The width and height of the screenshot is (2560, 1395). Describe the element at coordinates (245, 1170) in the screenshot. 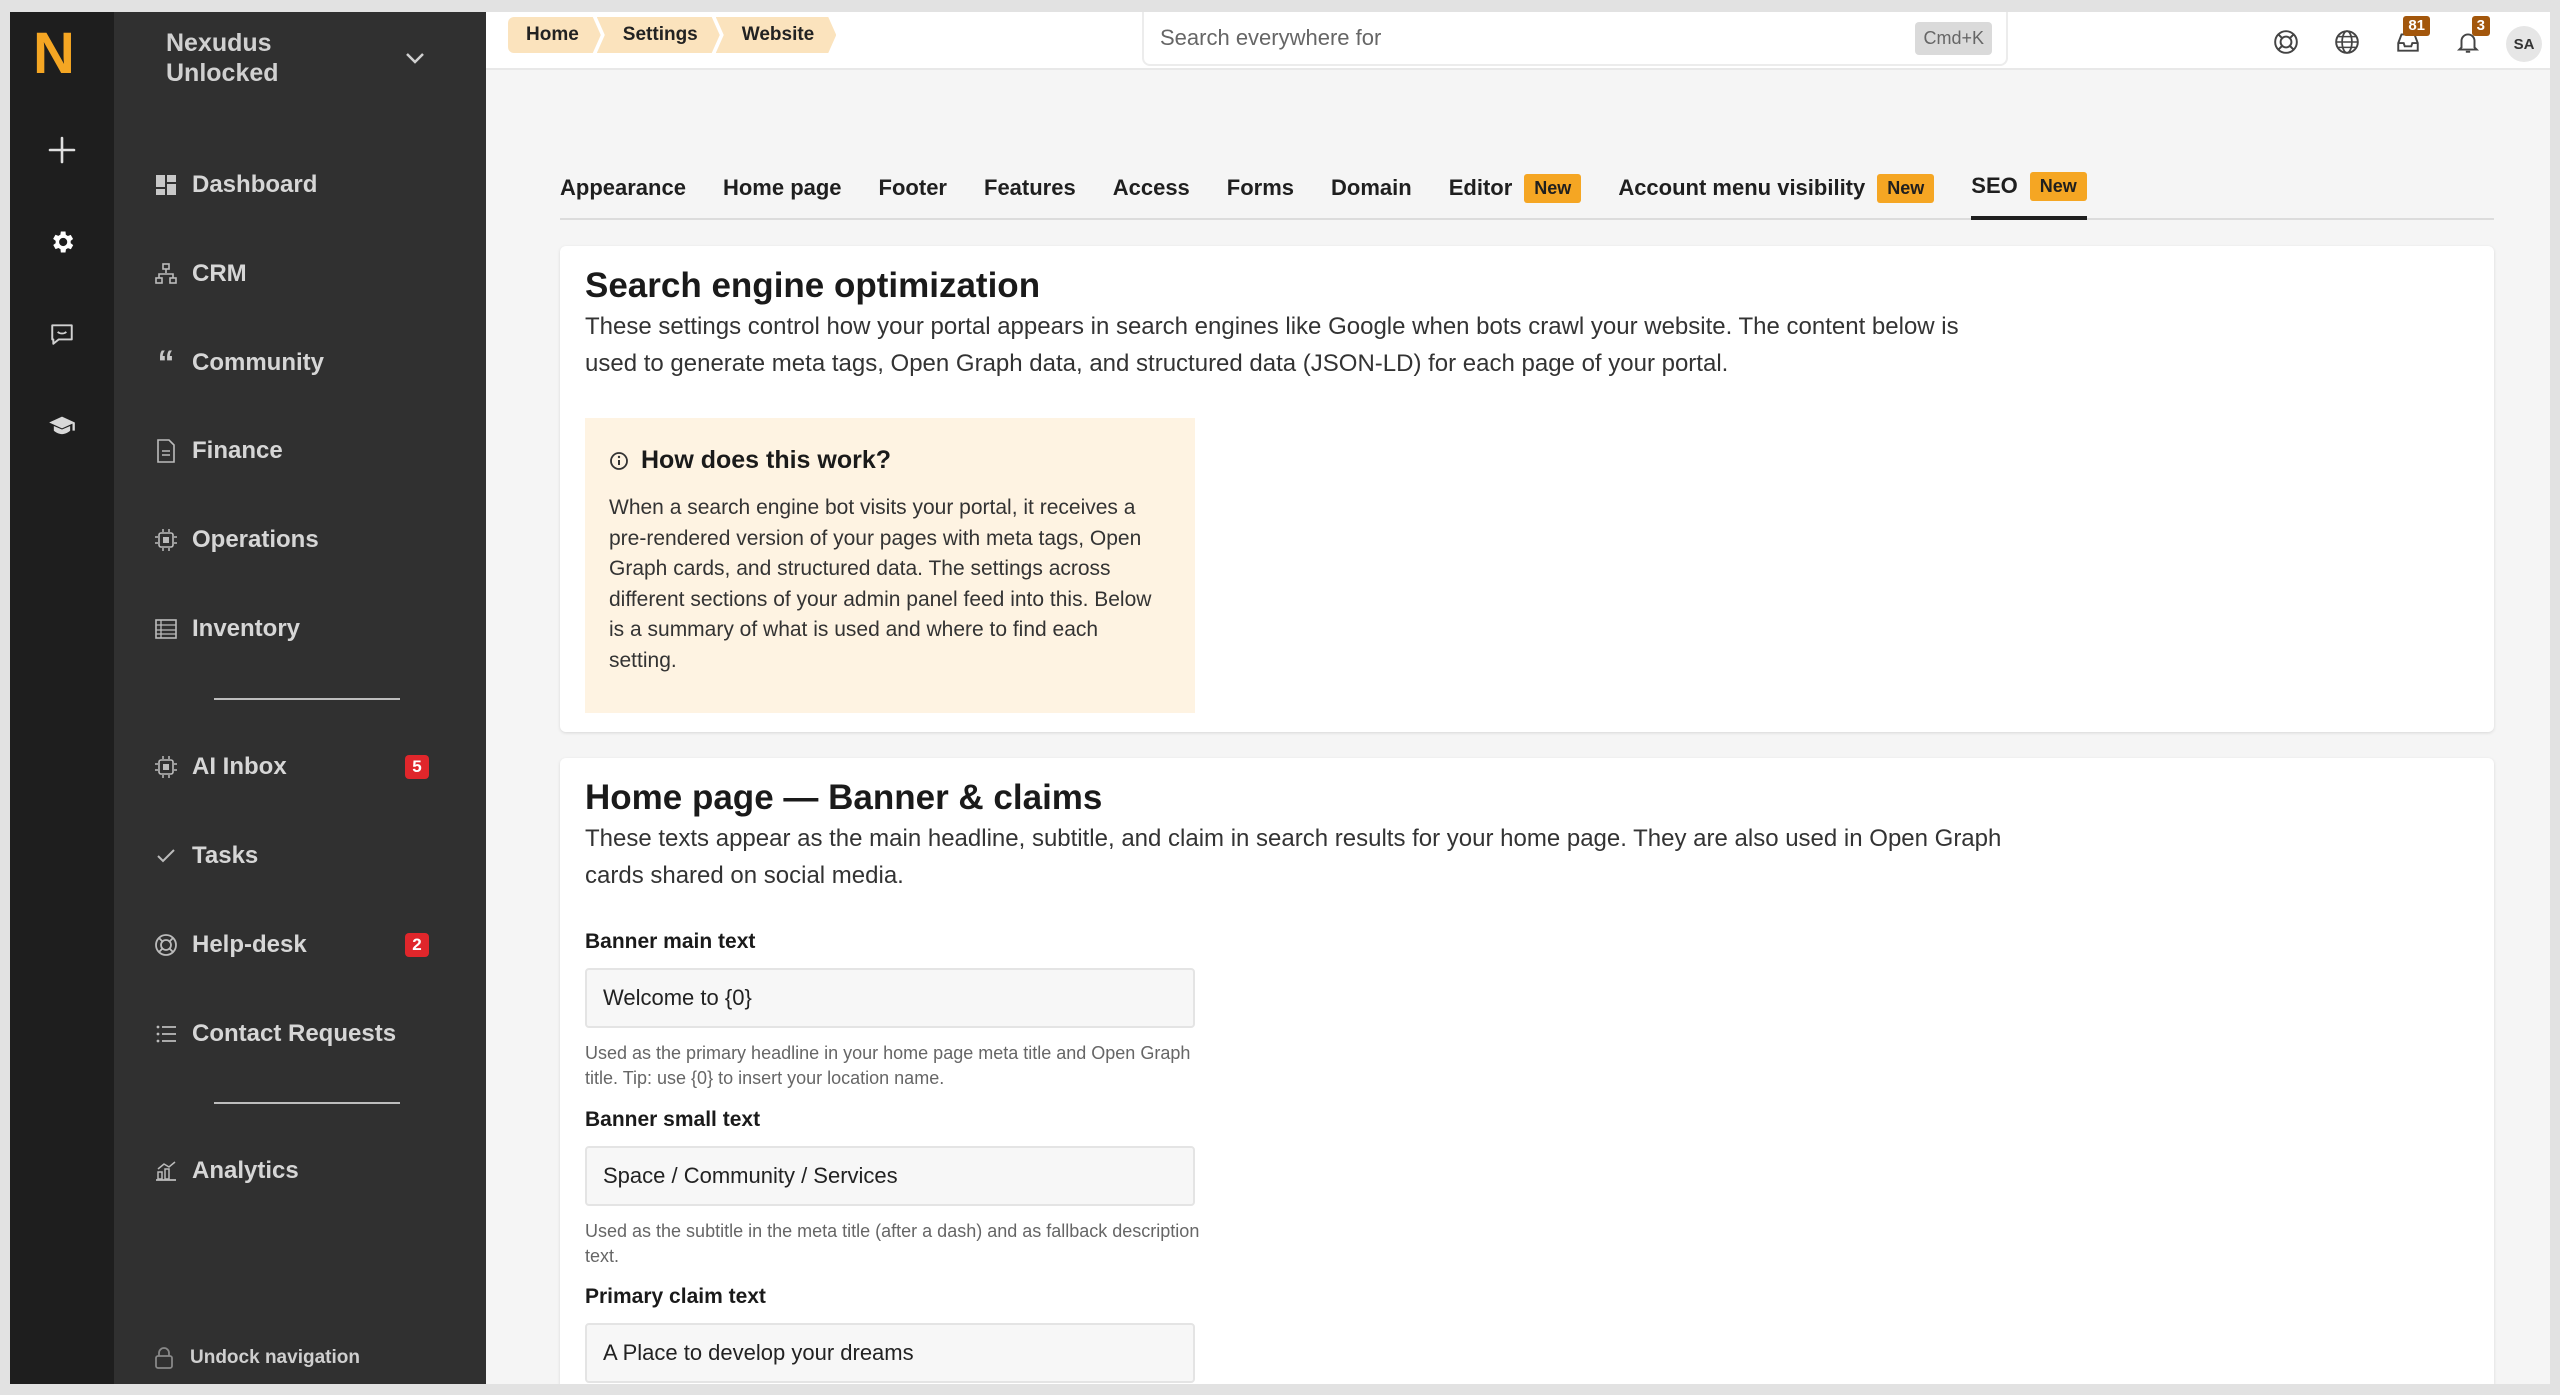

I see `sidebar-item-label: Analytics` at that location.